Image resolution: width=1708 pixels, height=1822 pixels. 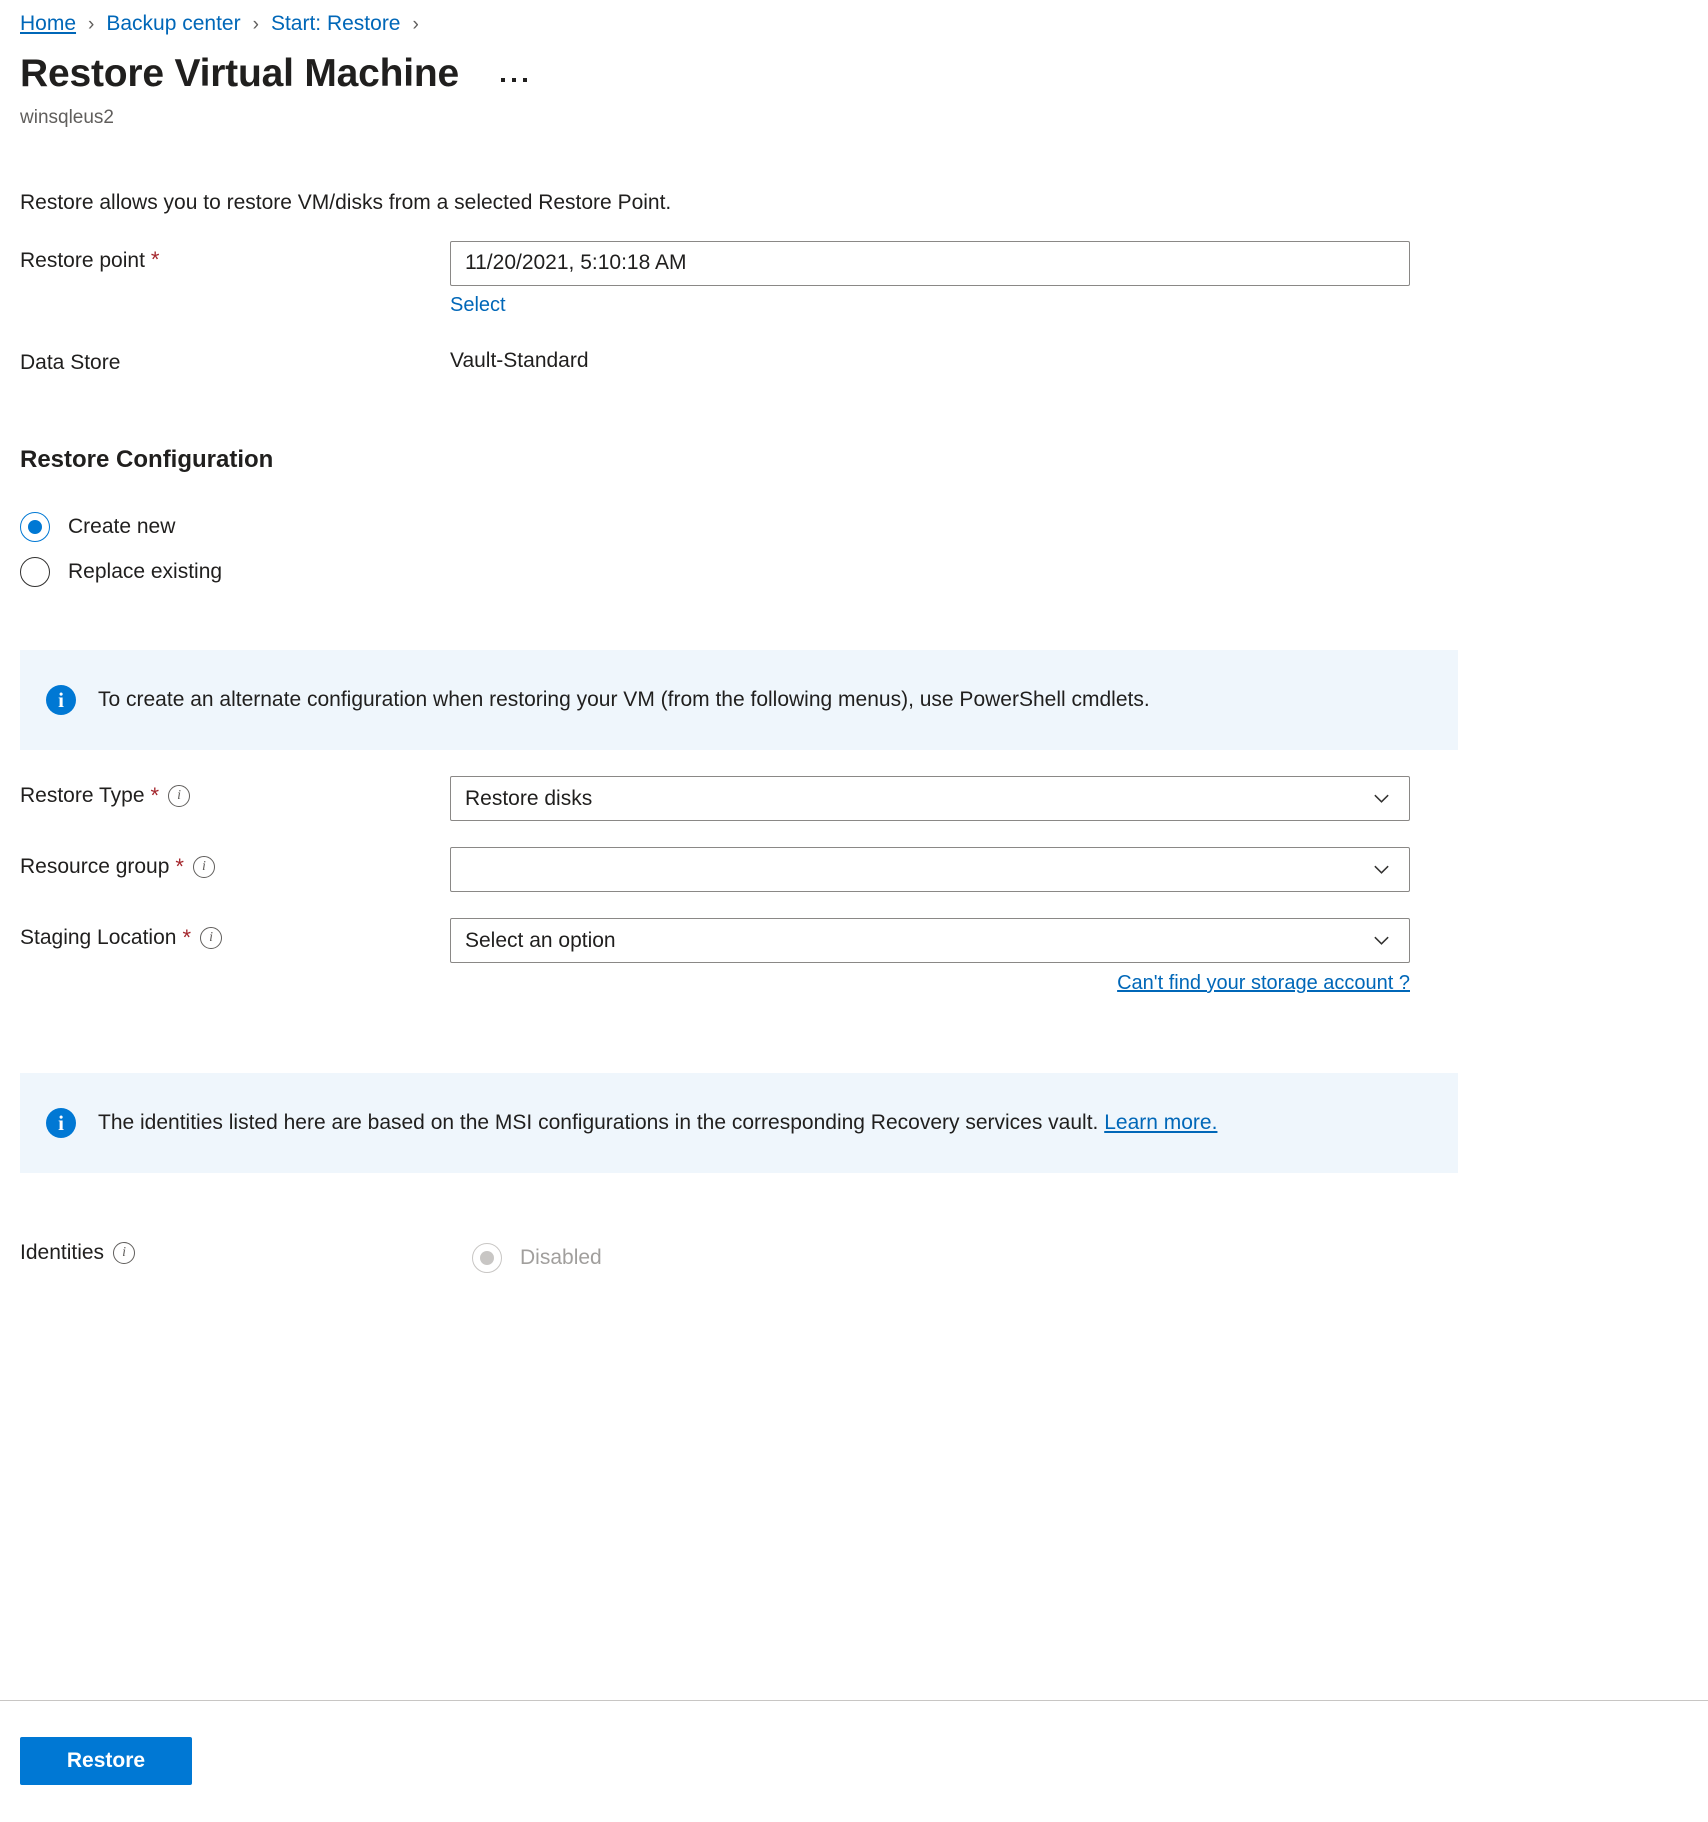 I want to click on resource-group-field-col, so click(x=1069, y=870).